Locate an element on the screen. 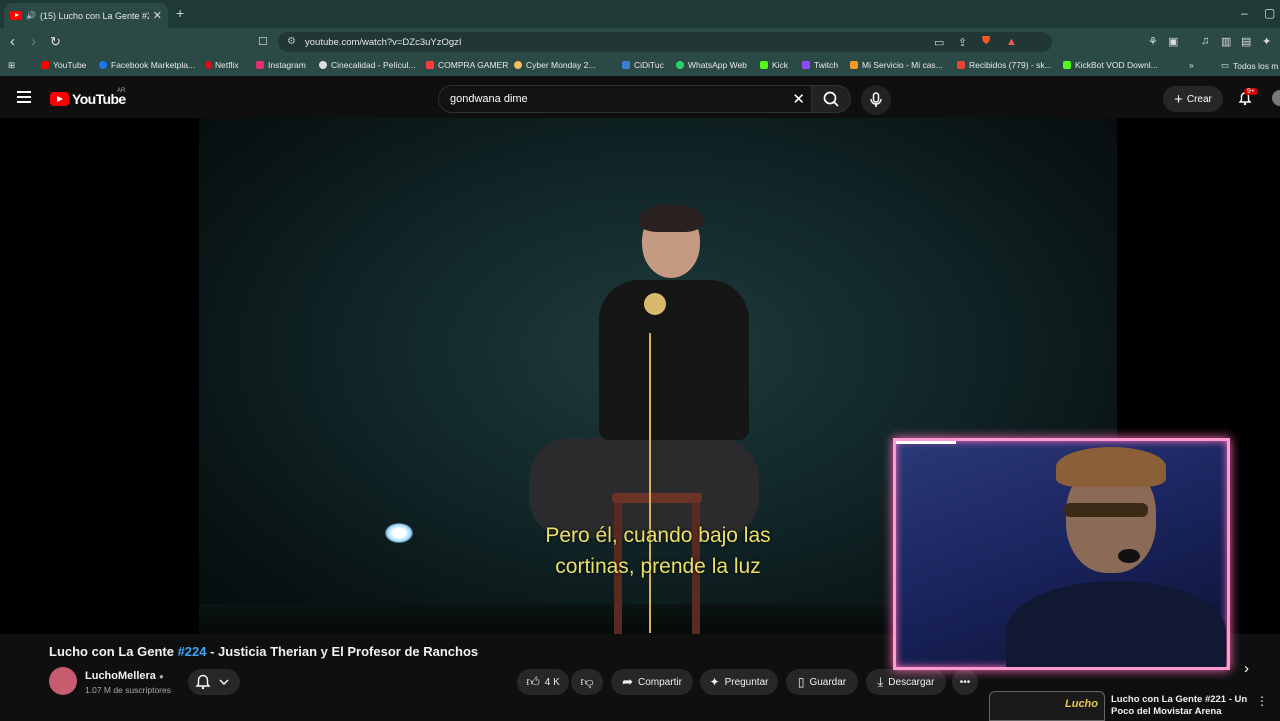 This screenshot has width=1280, height=721. account-avatar is located at coordinates (1276, 98).